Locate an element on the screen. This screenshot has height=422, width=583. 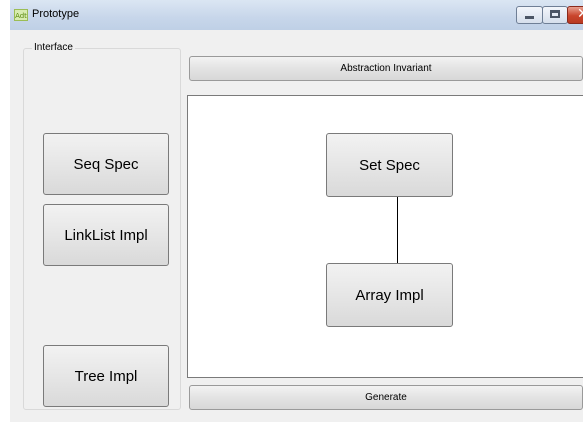
maximize-button is located at coordinates (555, 15).